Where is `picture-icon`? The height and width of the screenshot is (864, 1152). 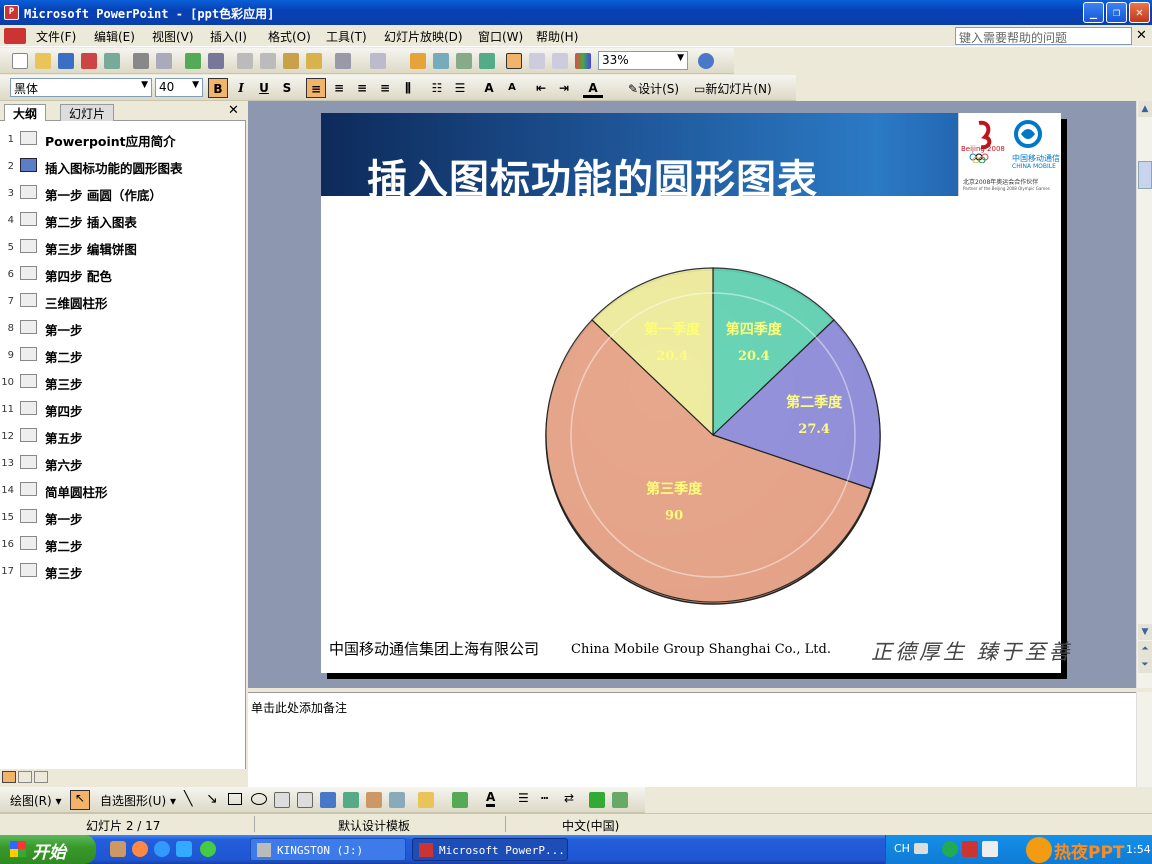 picture-icon is located at coordinates (397, 800).